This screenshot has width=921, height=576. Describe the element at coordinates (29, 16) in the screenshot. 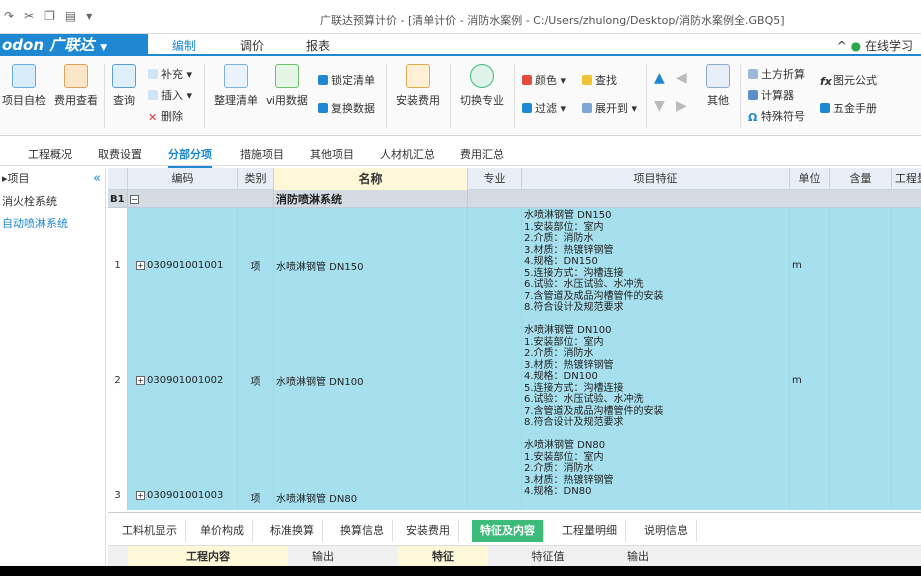

I see `cut-icon: ✂` at that location.